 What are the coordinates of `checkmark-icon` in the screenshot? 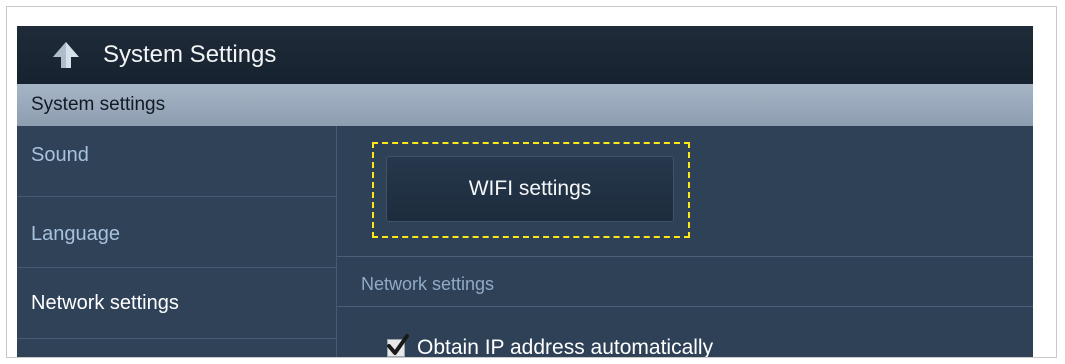 It's located at (398, 344).